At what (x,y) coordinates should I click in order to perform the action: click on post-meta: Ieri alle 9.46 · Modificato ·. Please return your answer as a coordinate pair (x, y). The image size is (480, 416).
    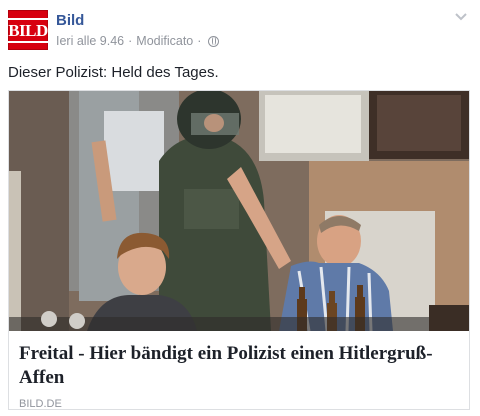
    Looking at the image, I should click on (138, 41).